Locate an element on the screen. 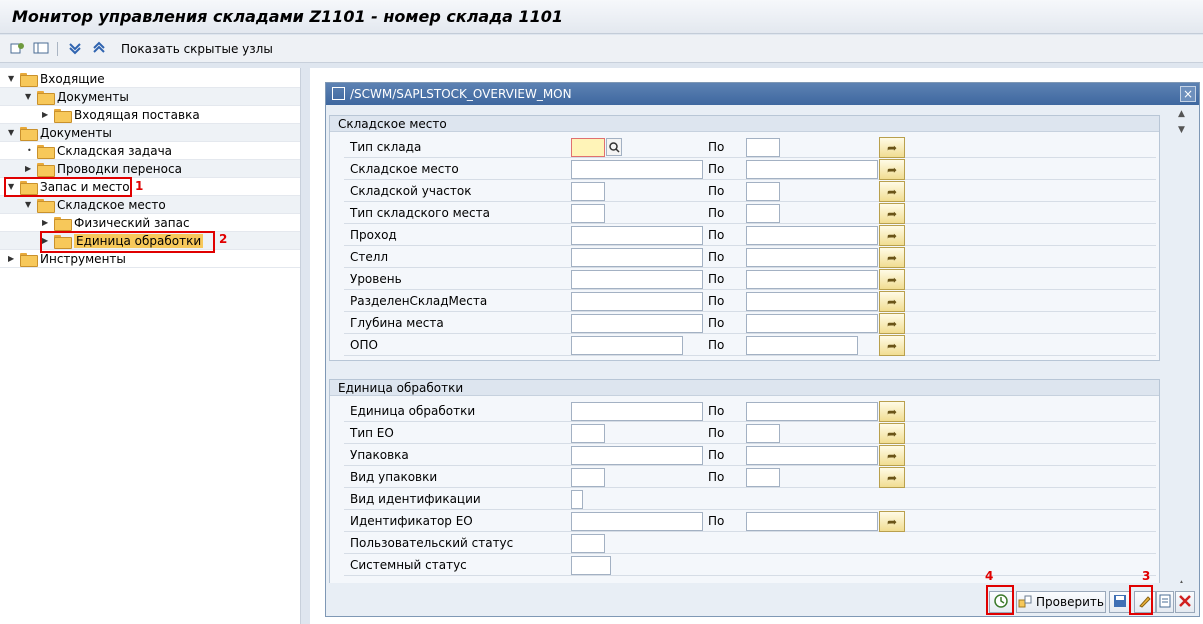 This screenshot has width=1203, height=624. dialog-title: /SCWM/SAPLSTOCK_OVERVIEW_MON is located at coordinates (461, 94).